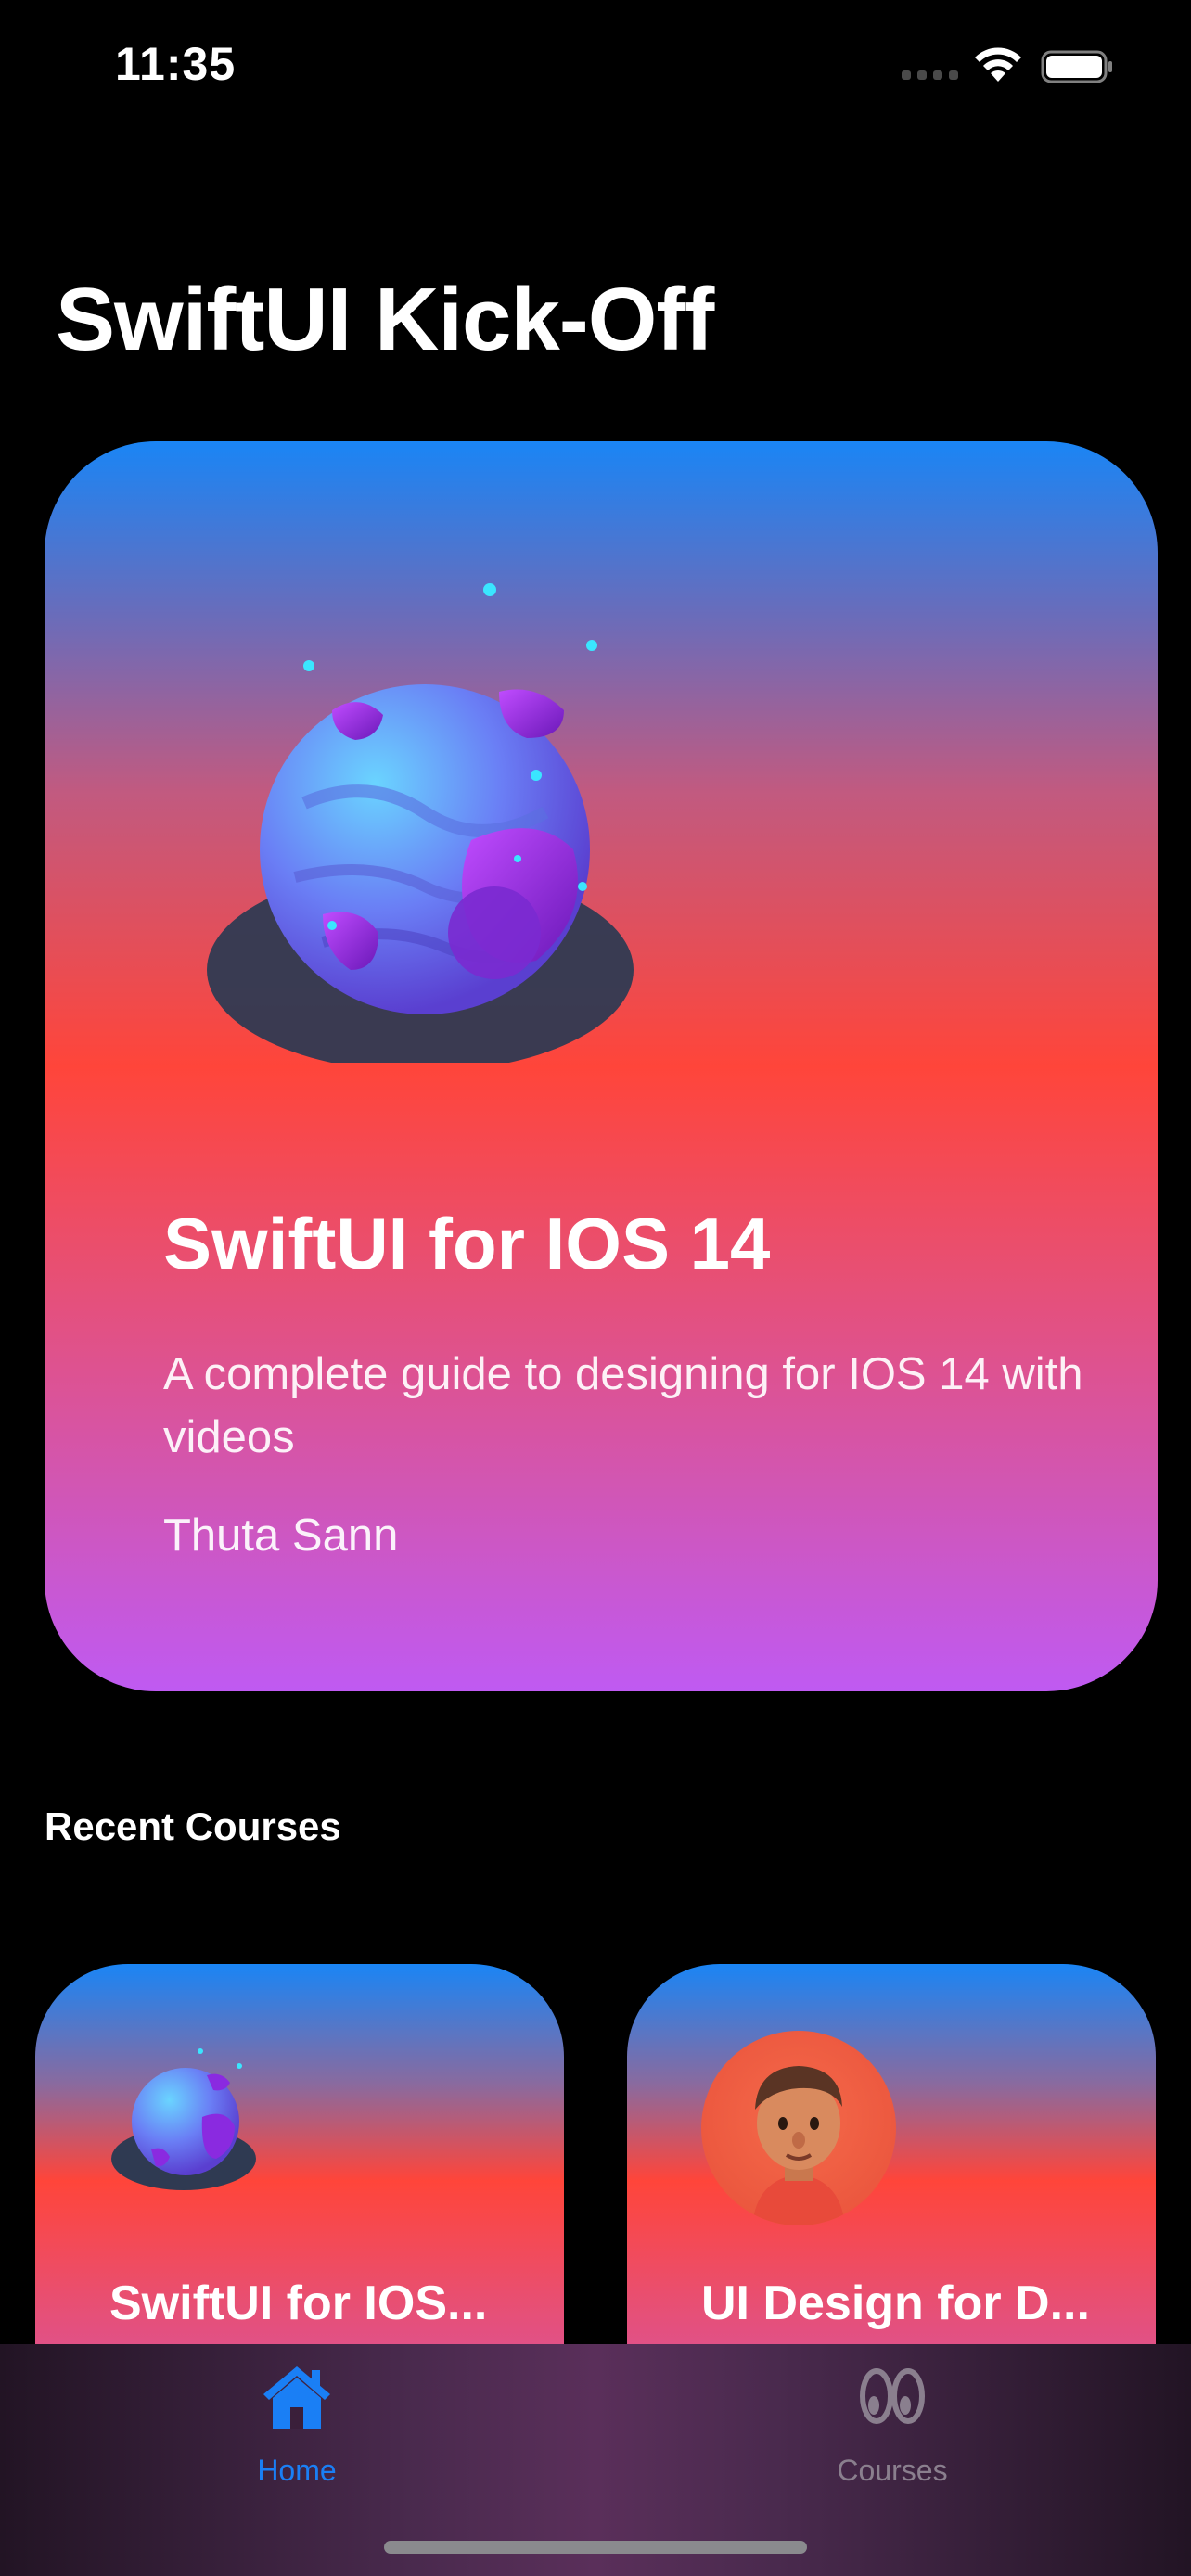 The image size is (1191, 2576). What do you see at coordinates (931, 68) in the screenshot?
I see `cellular-signal-icon` at bounding box center [931, 68].